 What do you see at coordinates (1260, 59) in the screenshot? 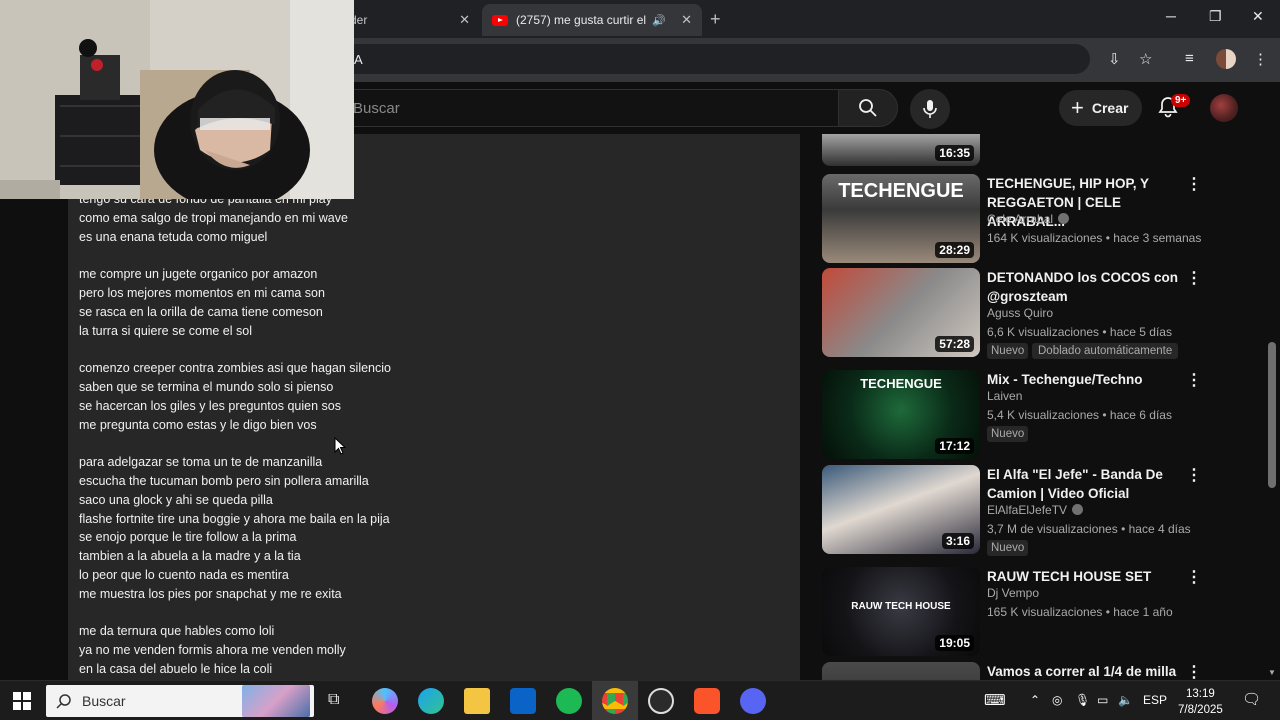
I see `browser-menu-icon: ⋮` at bounding box center [1260, 59].